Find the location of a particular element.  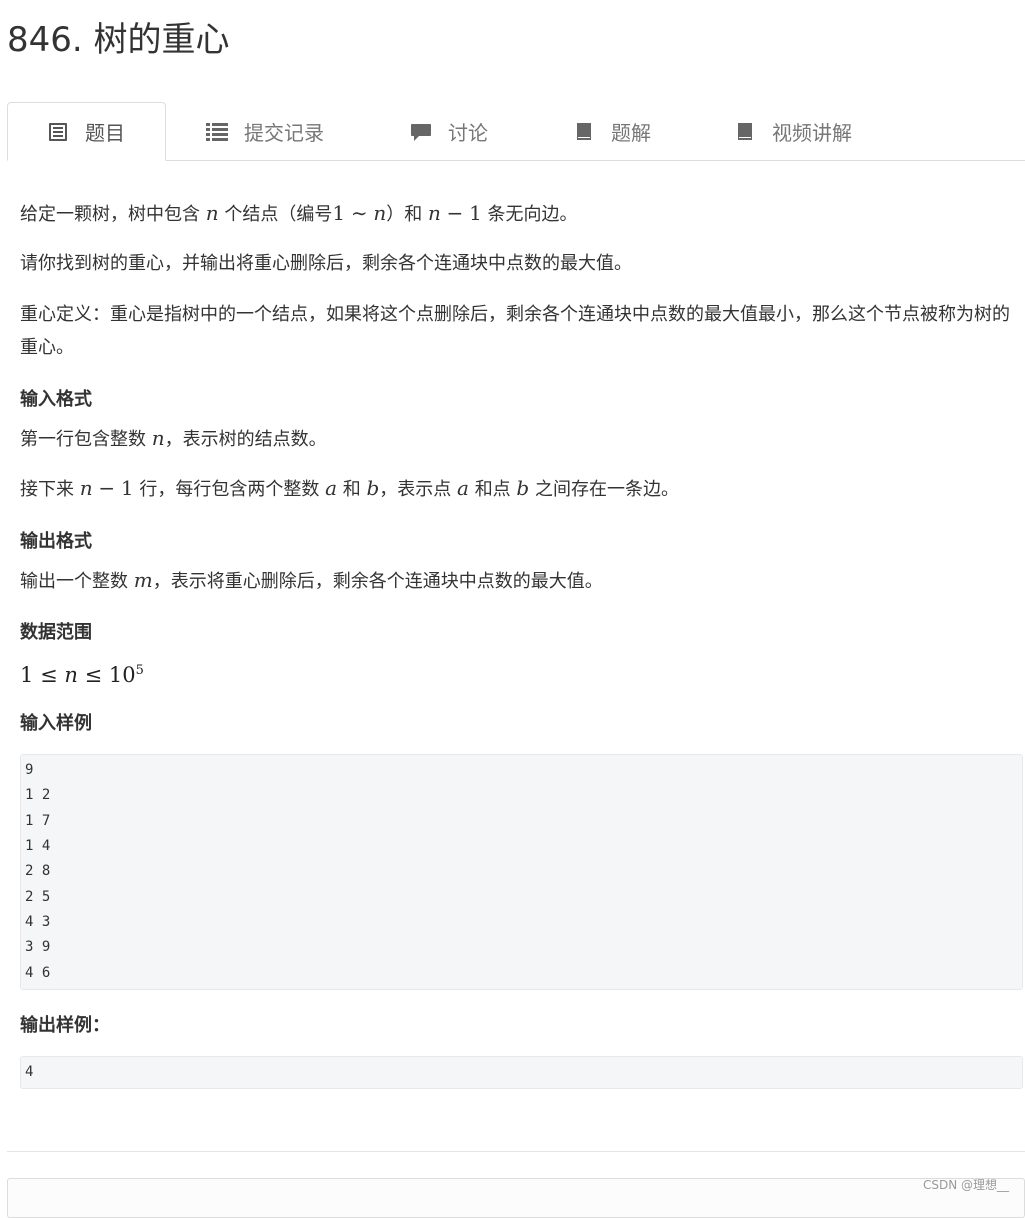

problem-task: 请你找到树的重心，并输出将重心删除后，剩余各个连通块中点数的最大值。 is located at coordinates (326, 263).